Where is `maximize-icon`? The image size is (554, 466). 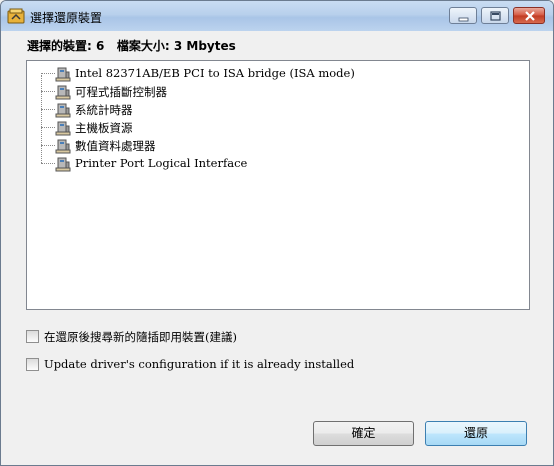 maximize-icon is located at coordinates (495, 16).